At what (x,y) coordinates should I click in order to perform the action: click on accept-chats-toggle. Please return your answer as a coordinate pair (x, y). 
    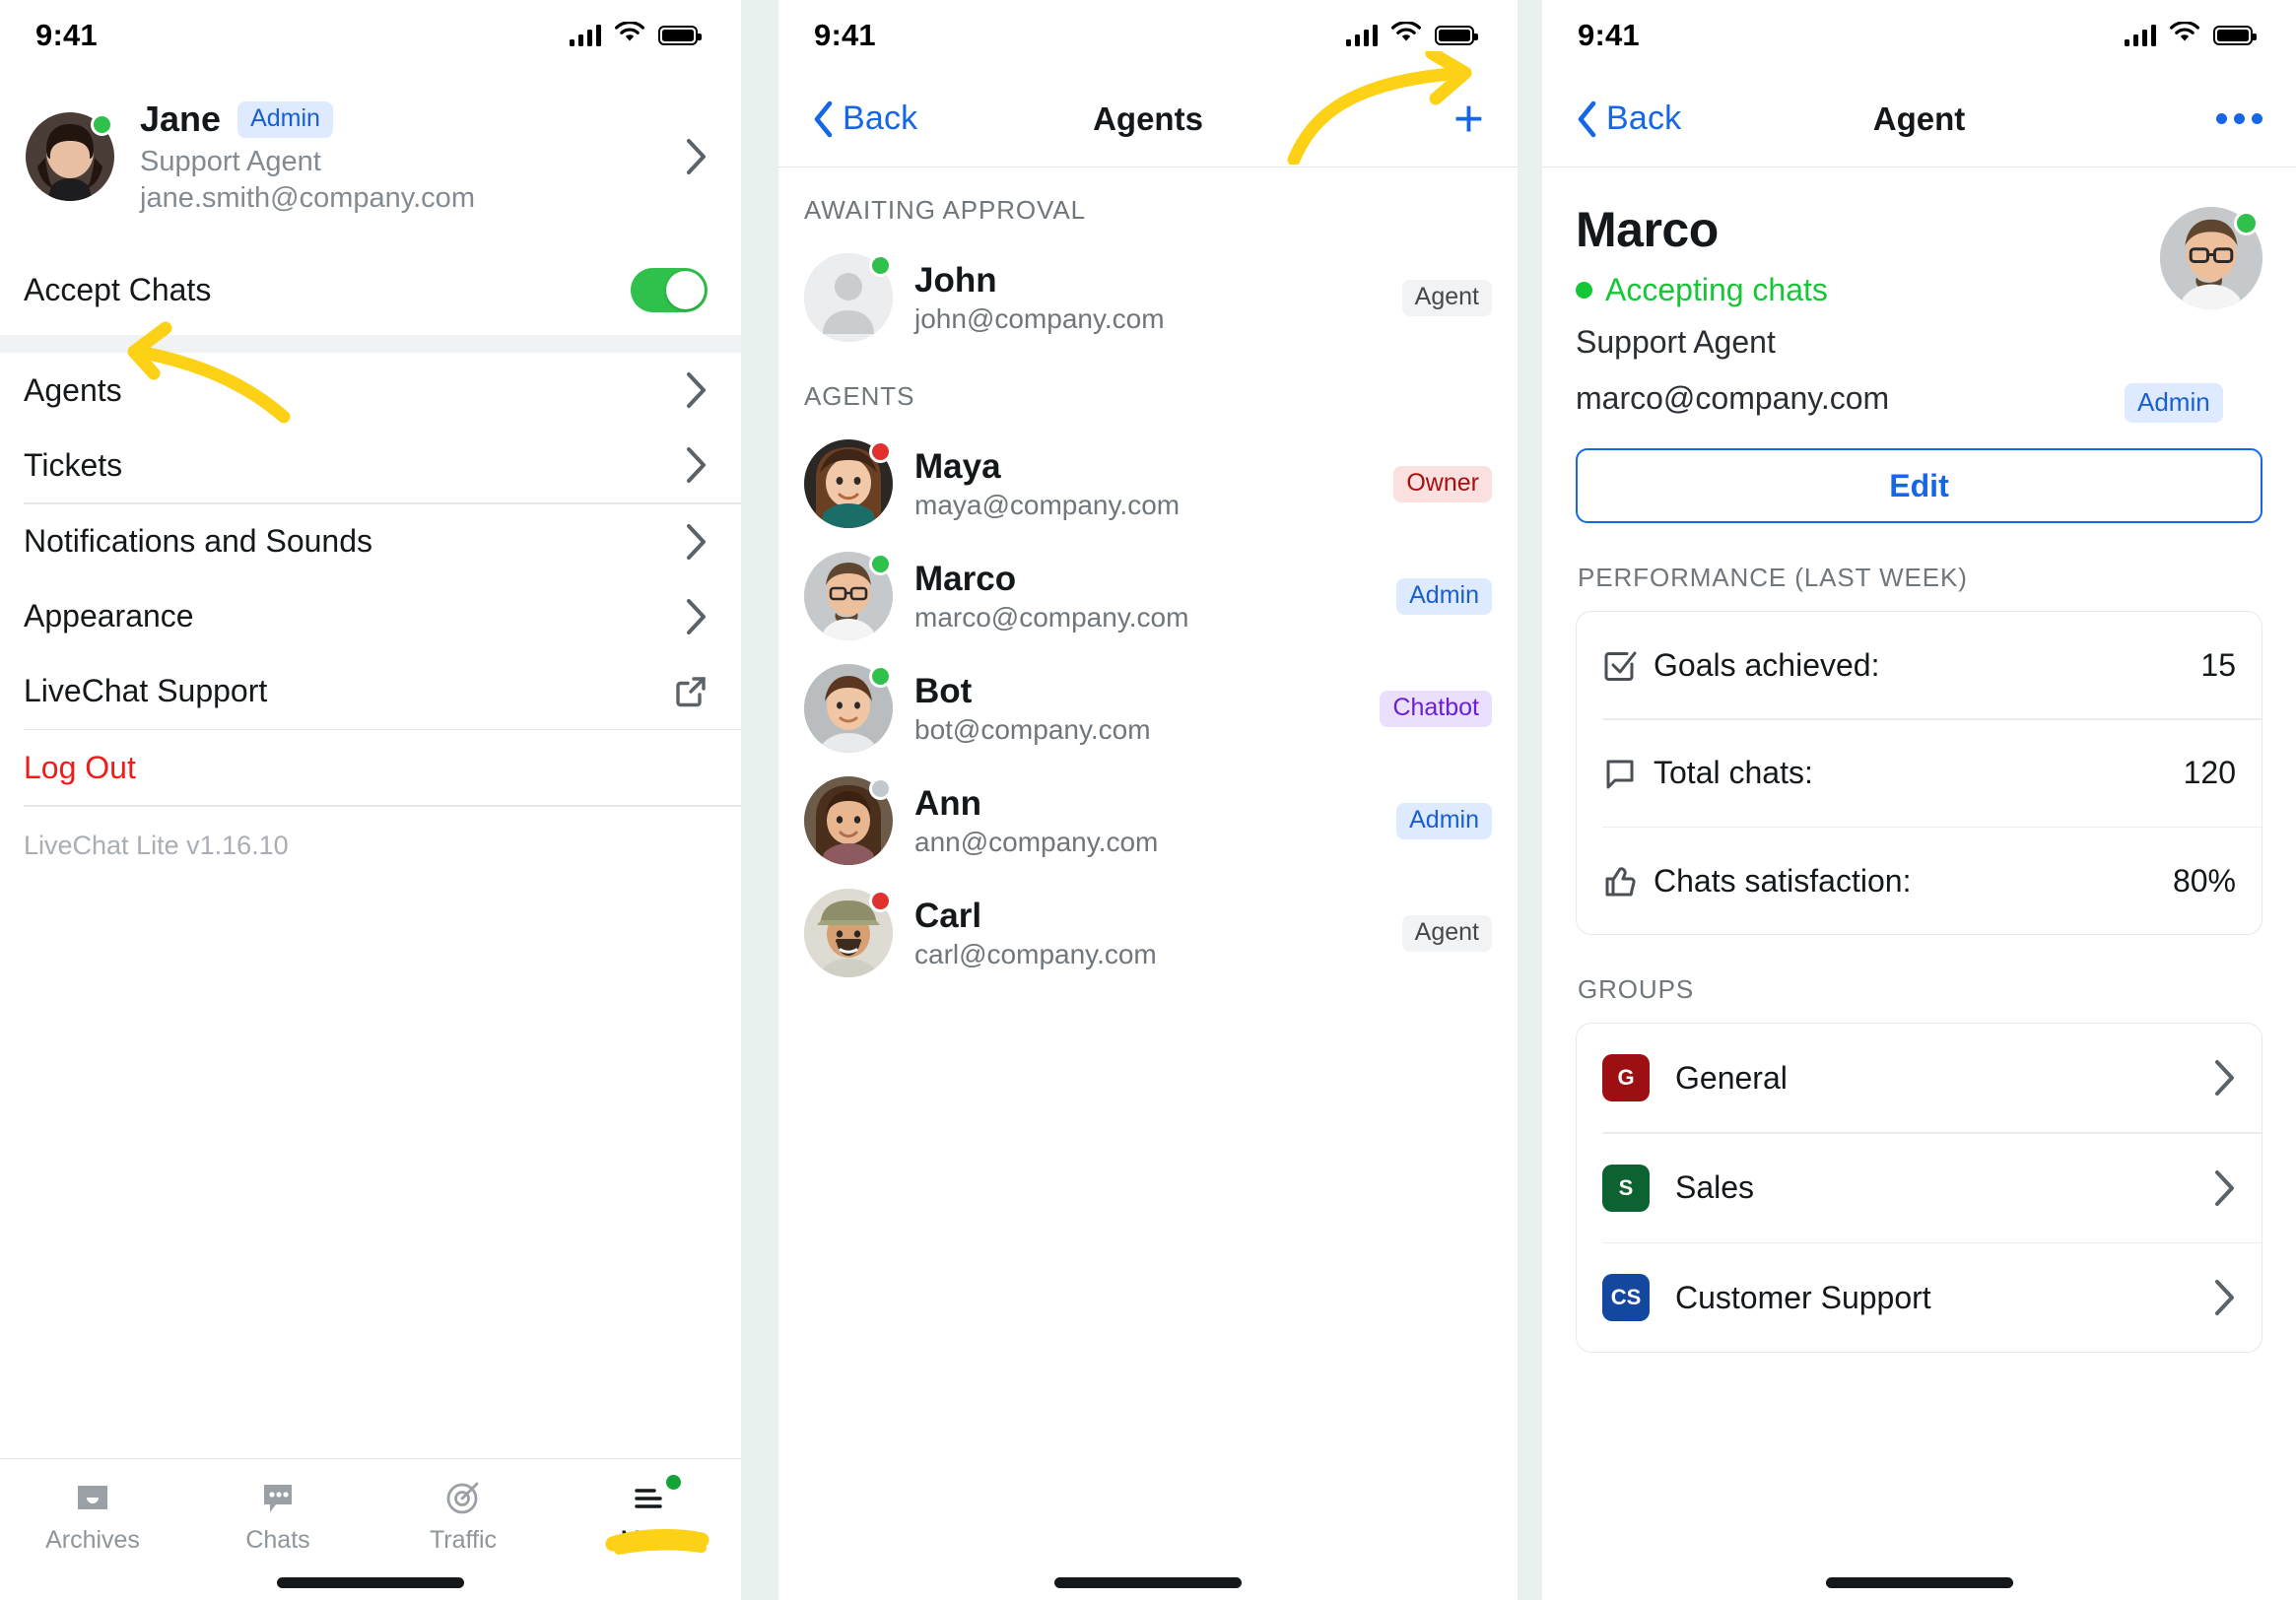
    Looking at the image, I should click on (669, 289).